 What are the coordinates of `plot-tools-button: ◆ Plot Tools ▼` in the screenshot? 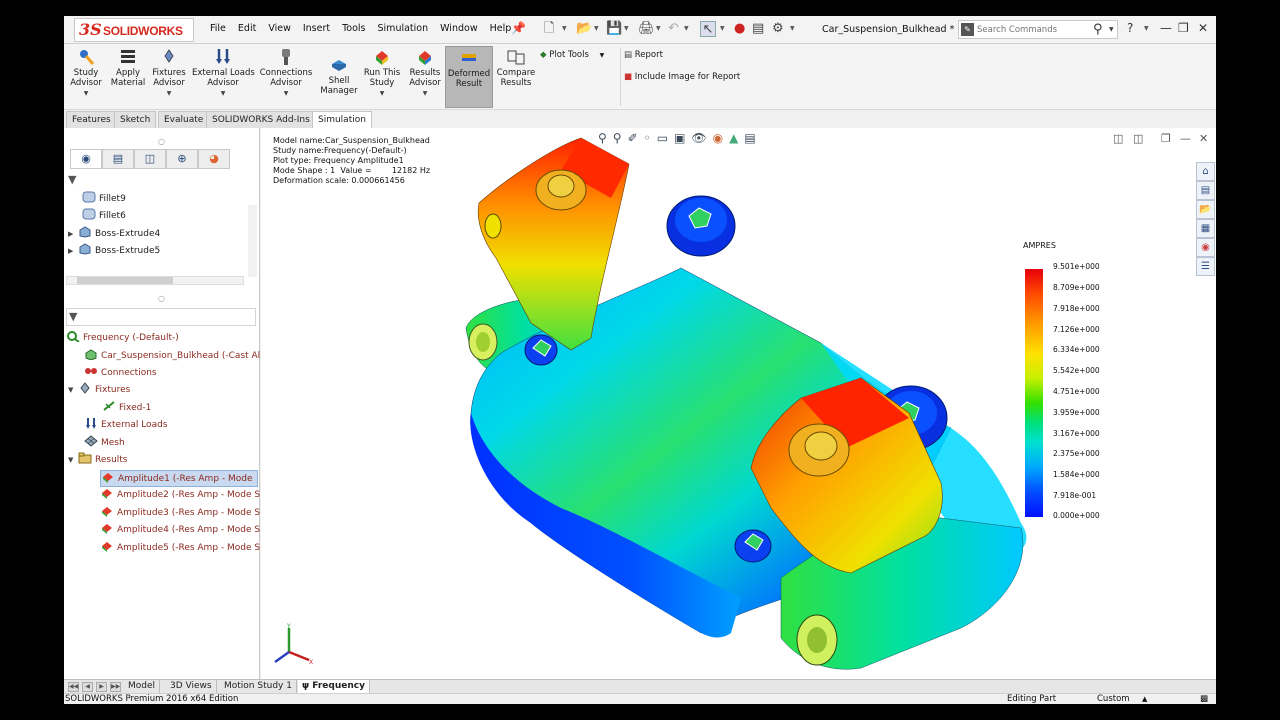 It's located at (572, 55).